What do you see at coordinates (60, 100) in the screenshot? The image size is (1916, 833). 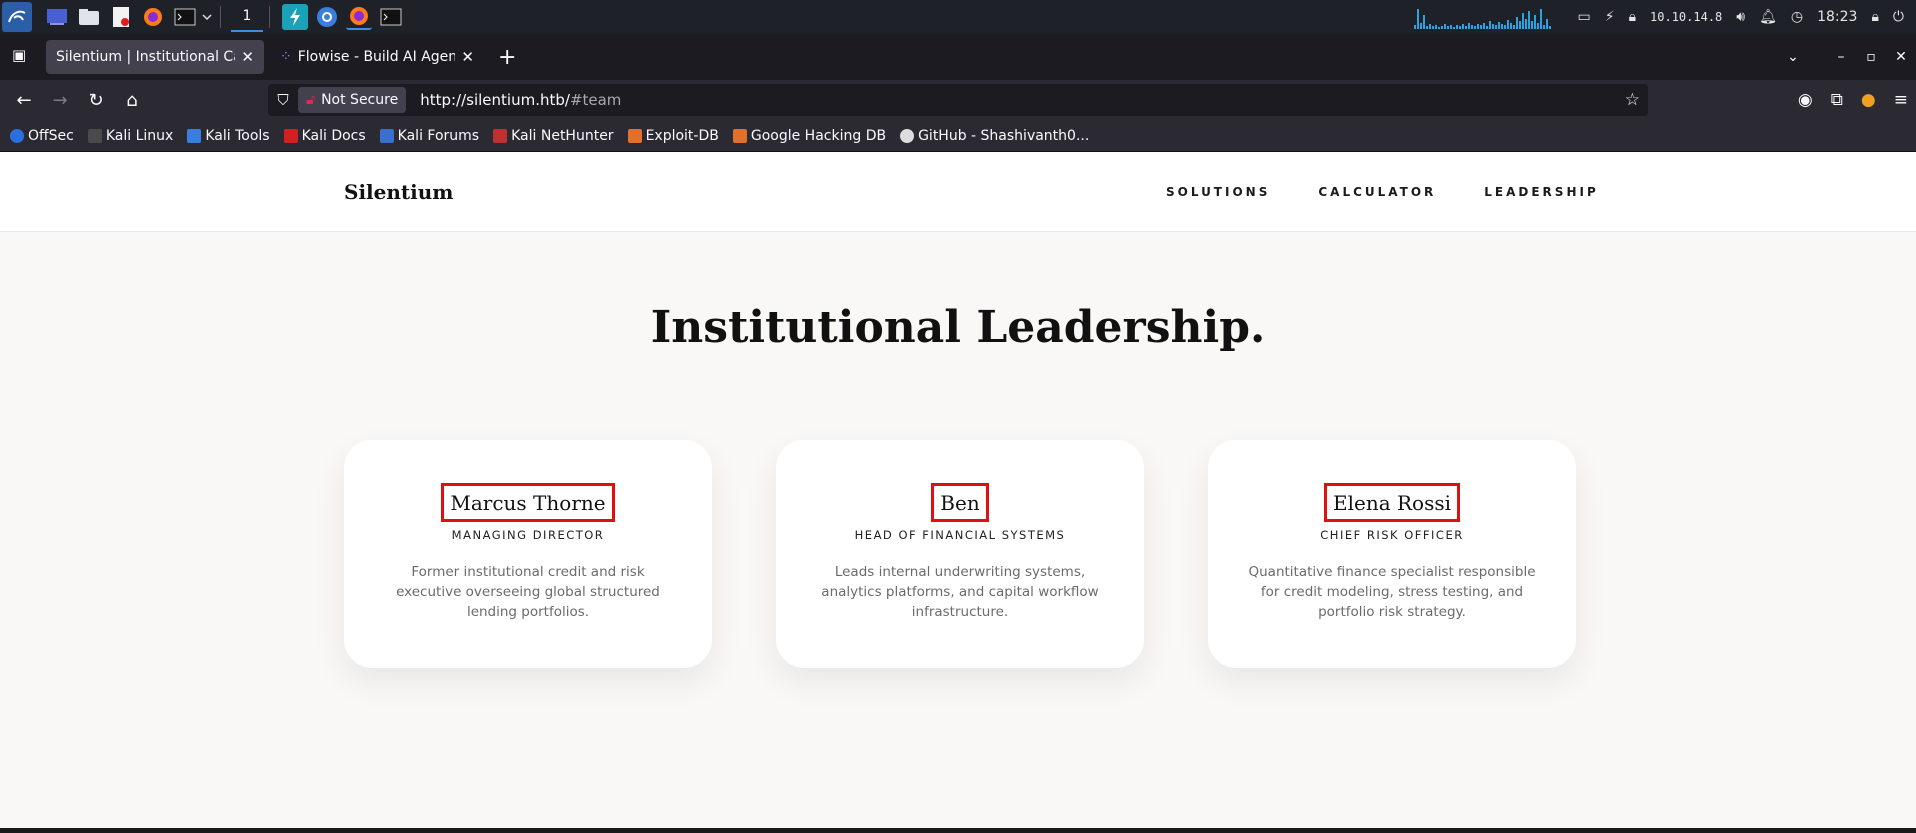 I see `forward-button: →` at bounding box center [60, 100].